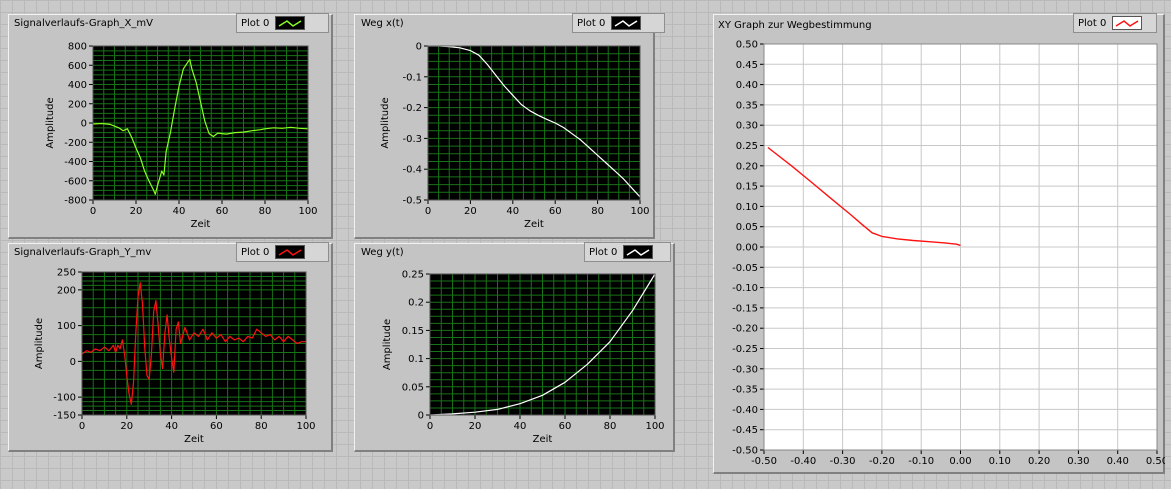 The width and height of the screenshot is (1171, 489). I want to click on graph-title-weg-y: Weg y(t), so click(382, 252).